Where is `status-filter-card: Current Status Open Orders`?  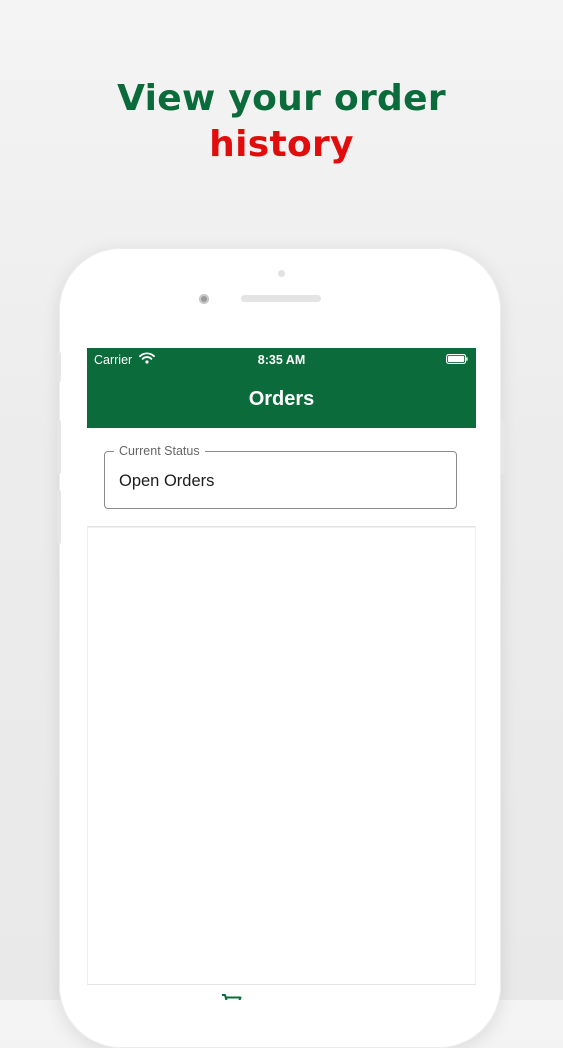 status-filter-card: Current Status Open Orders is located at coordinates (281, 477).